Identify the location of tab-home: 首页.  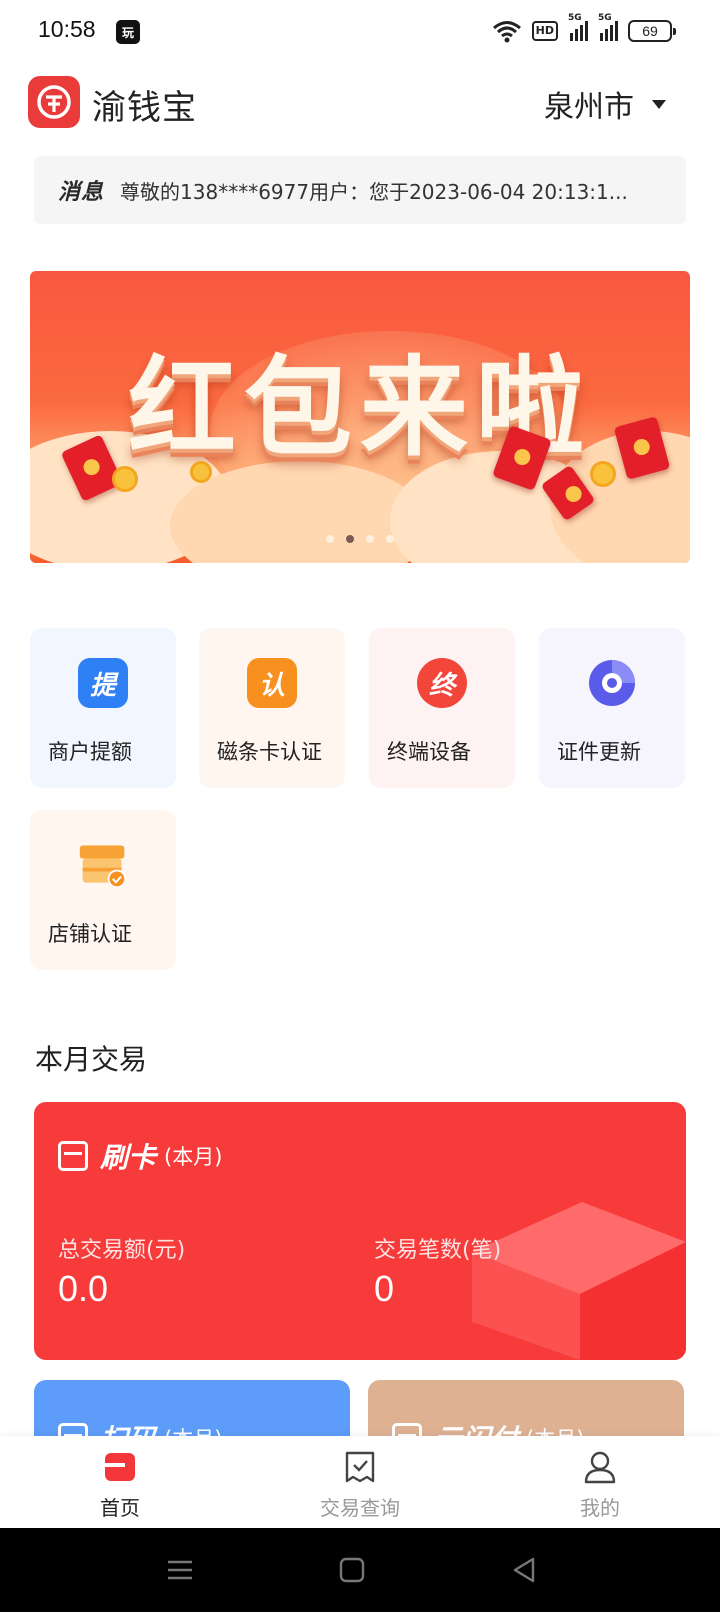
(120, 1482).